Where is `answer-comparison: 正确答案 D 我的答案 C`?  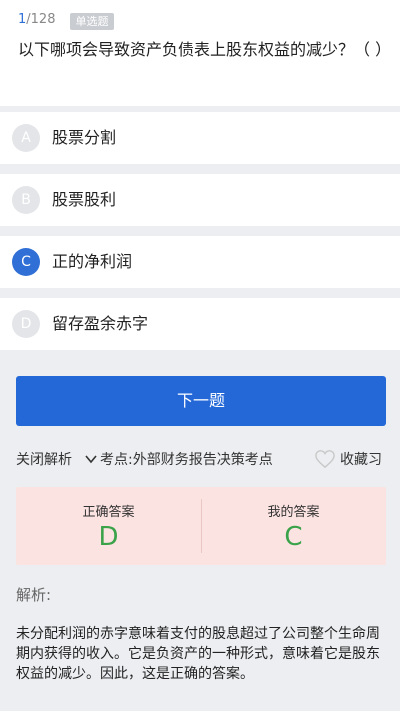 answer-comparison: 正确答案 D 我的答案 C is located at coordinates (201, 526).